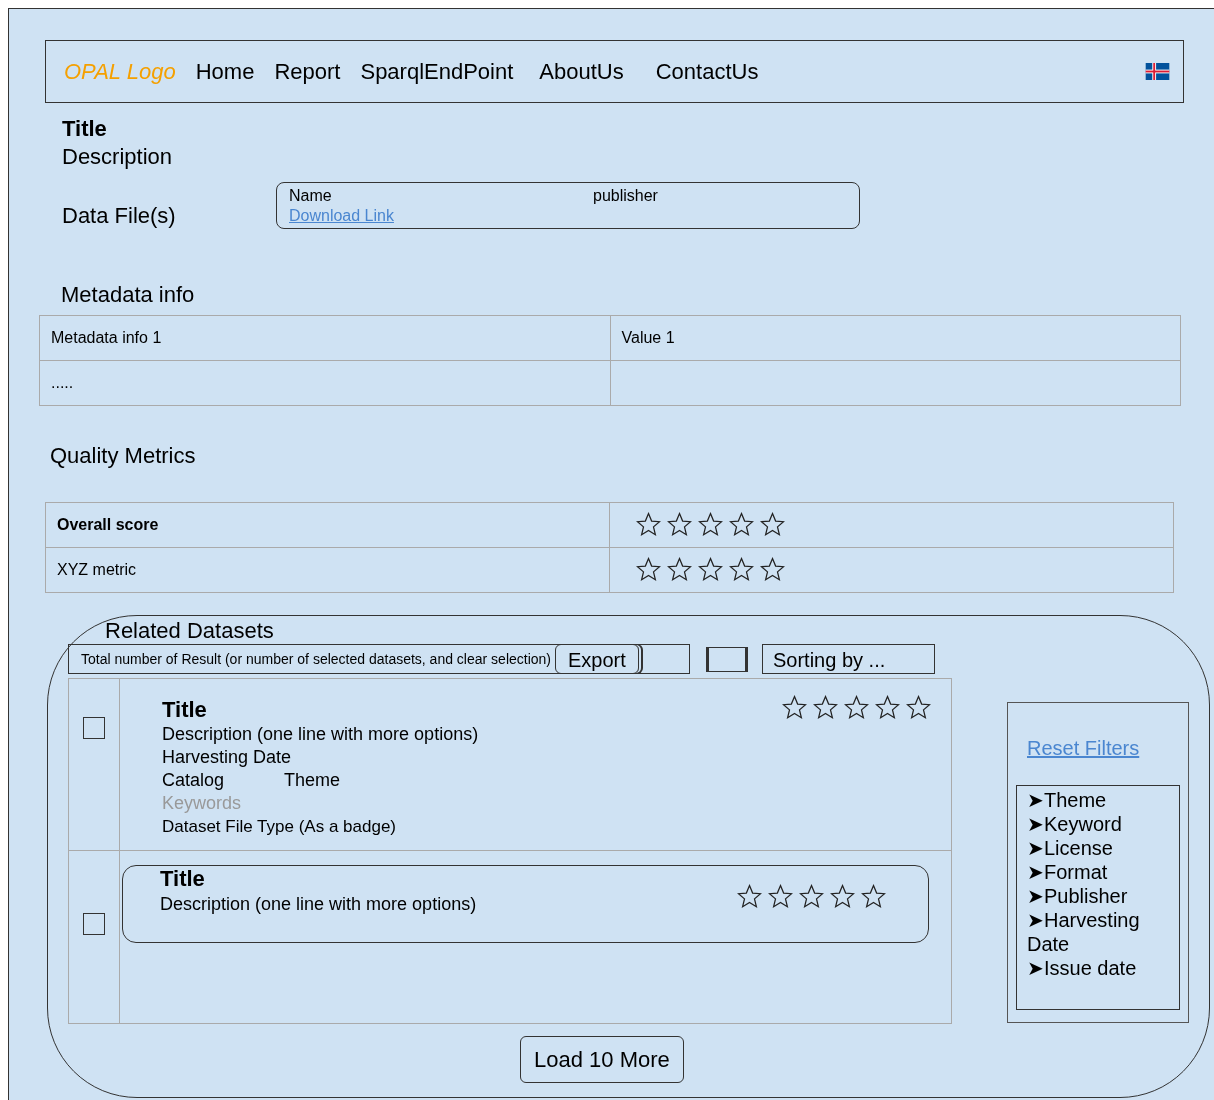 The height and width of the screenshot is (1100, 1214). I want to click on page-title: Title, so click(85, 129).